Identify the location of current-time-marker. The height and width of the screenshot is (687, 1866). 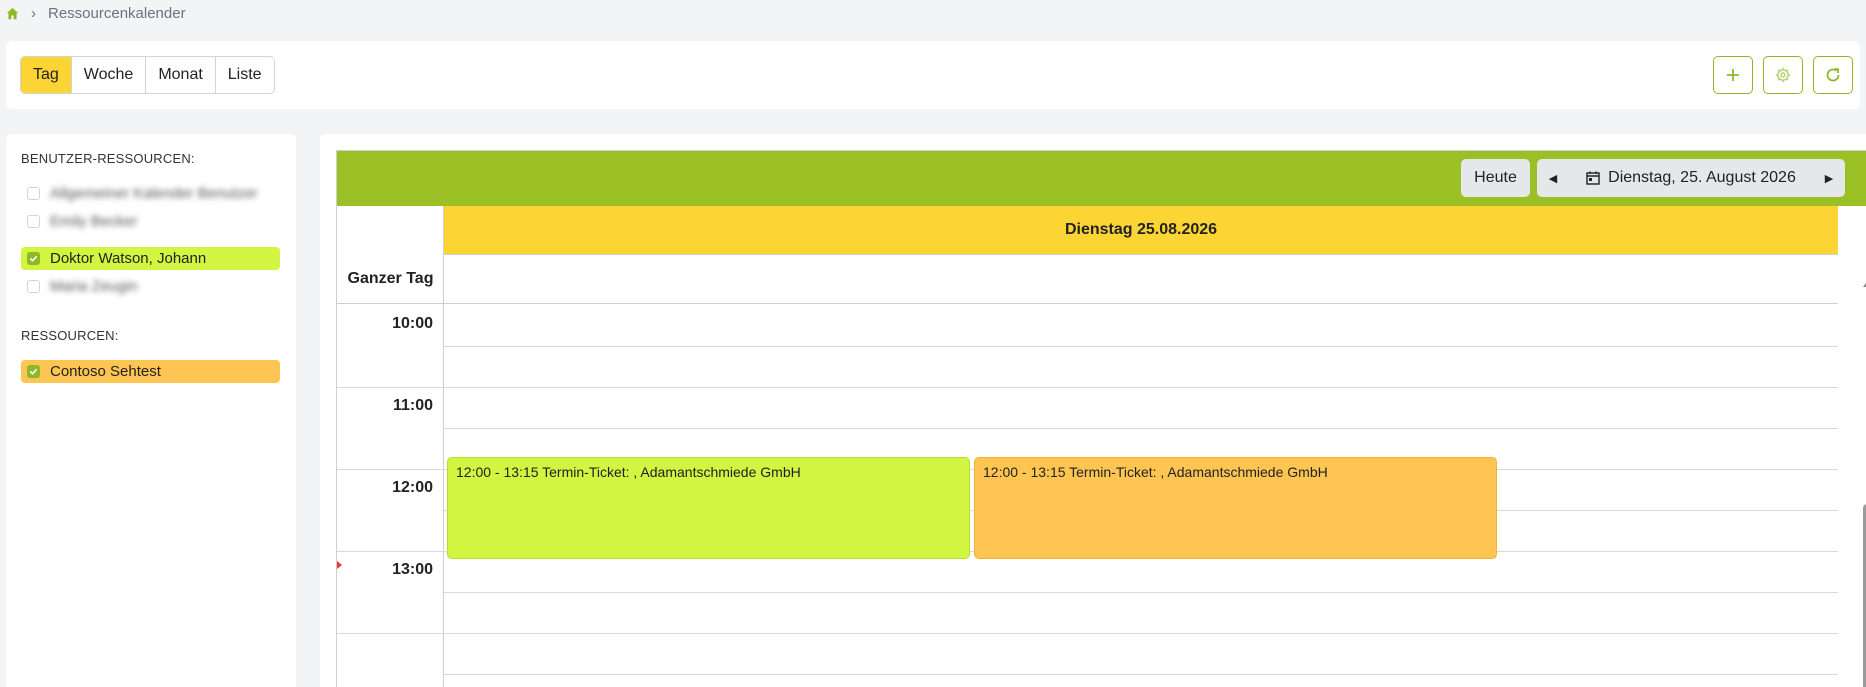
(339, 565).